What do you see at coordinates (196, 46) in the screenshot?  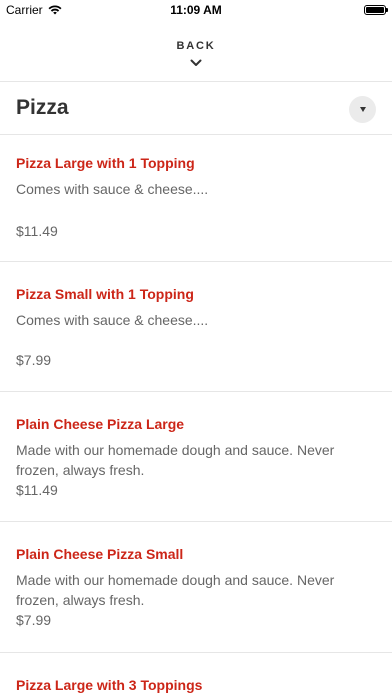 I see `back-label: BACK` at bounding box center [196, 46].